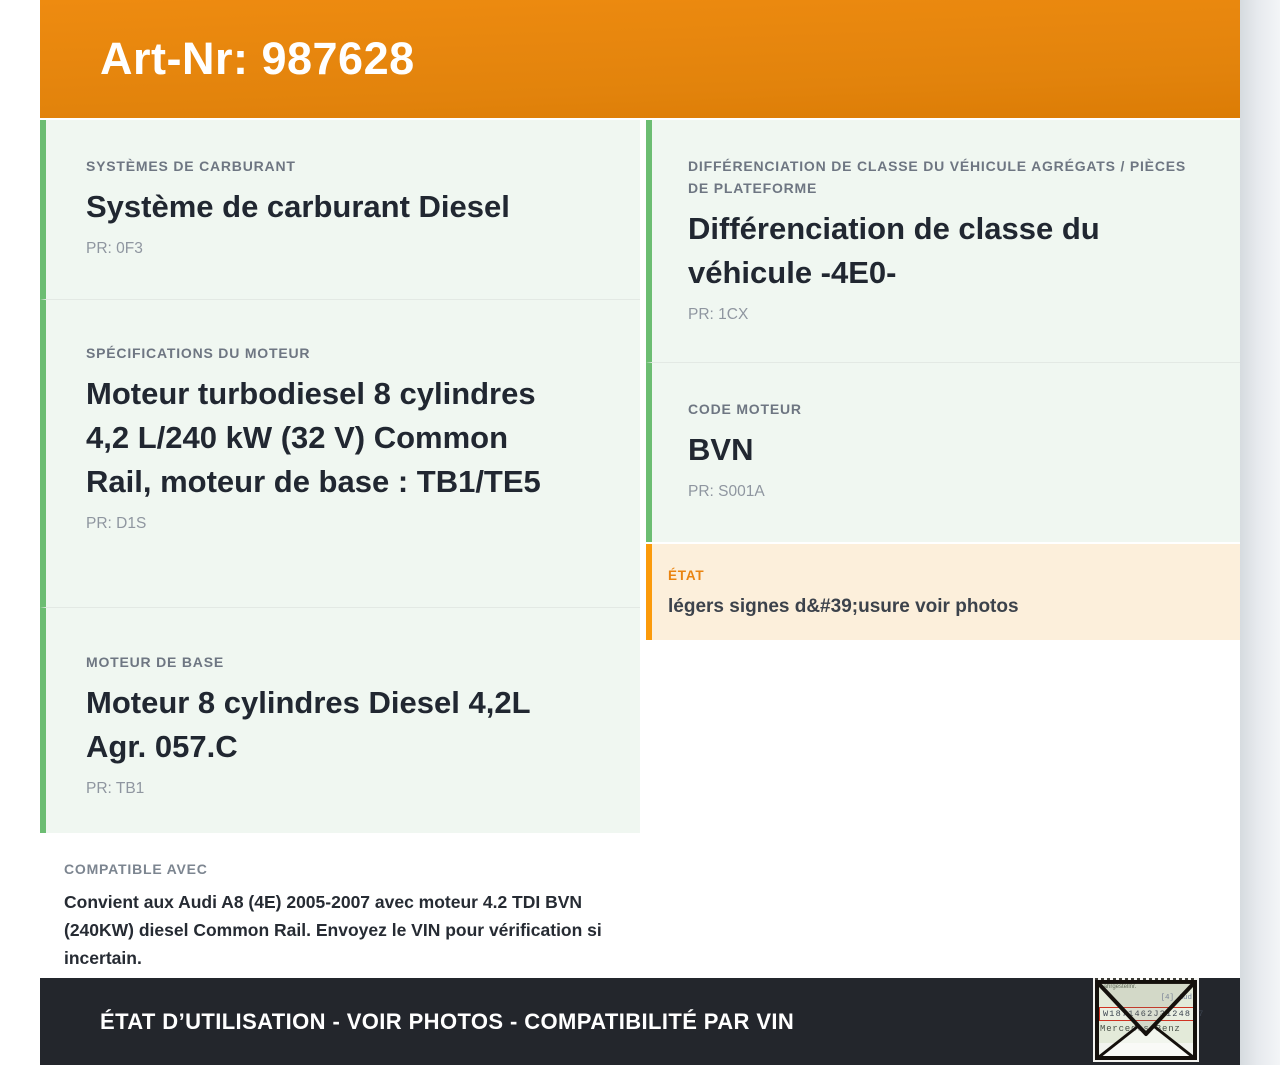  What do you see at coordinates (1201, 1014) in the screenshot?
I see `vin-suffix: 7` at bounding box center [1201, 1014].